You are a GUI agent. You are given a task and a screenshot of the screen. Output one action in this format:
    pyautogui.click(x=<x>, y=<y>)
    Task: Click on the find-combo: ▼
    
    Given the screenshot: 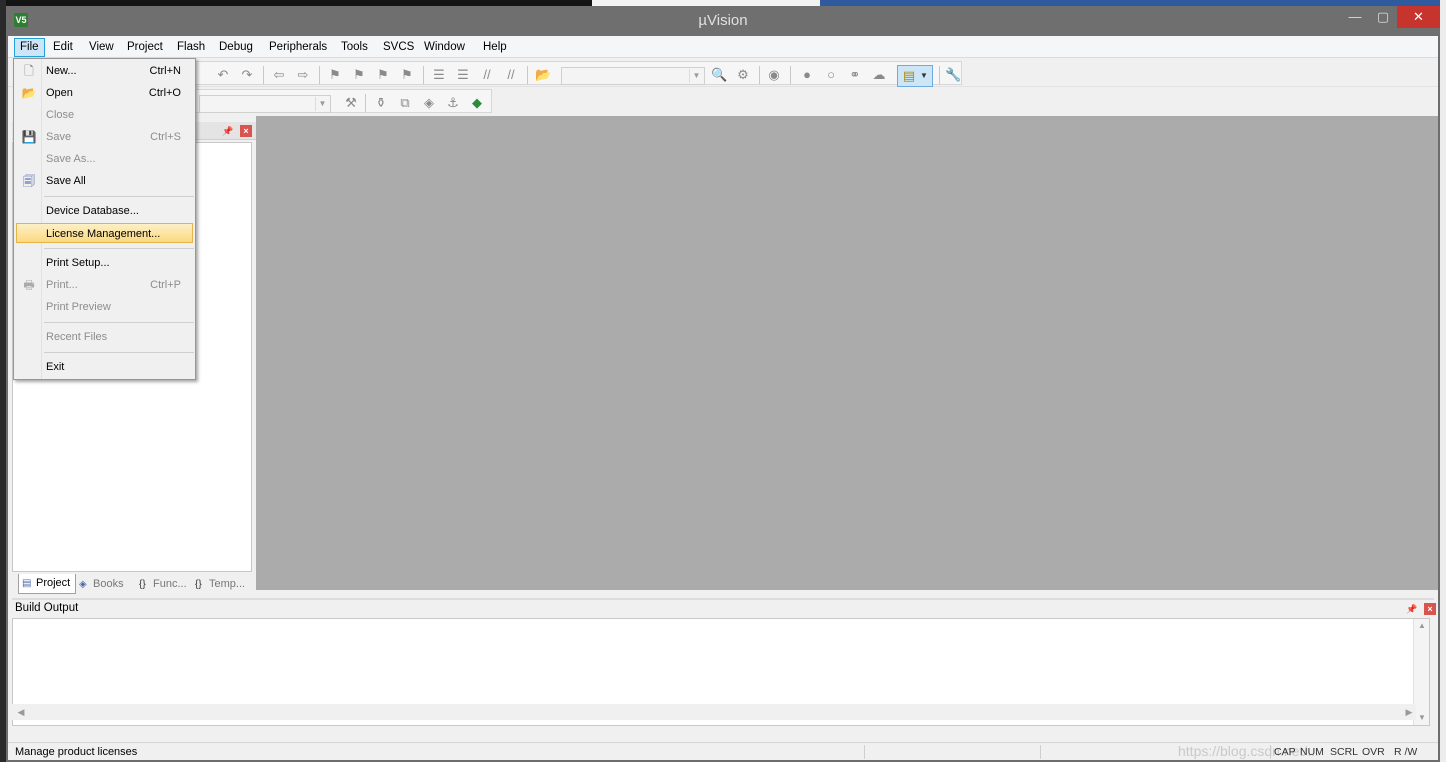 What is the action you would take?
    pyautogui.click(x=633, y=76)
    